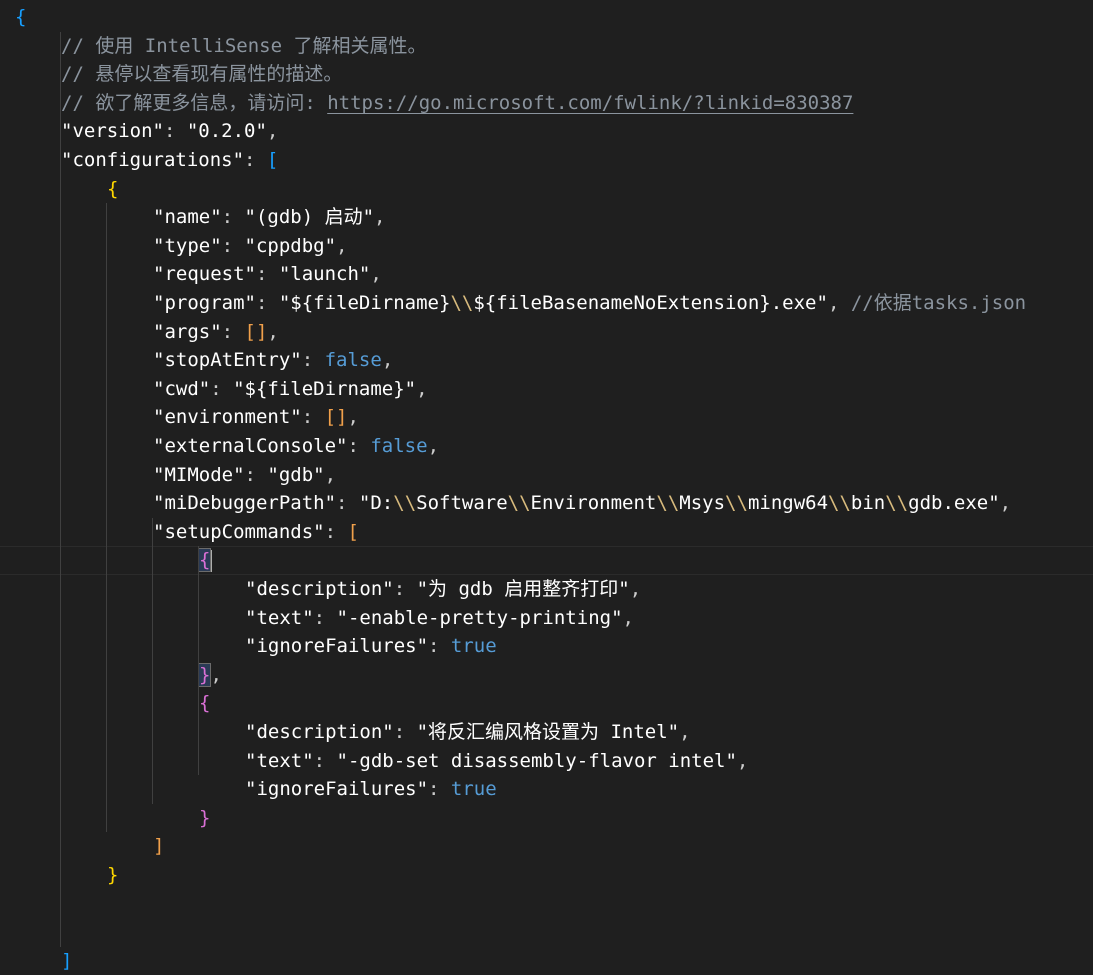 The height and width of the screenshot is (975, 1093). Describe the element at coordinates (468, 732) in the screenshot. I see `code-line-content: "description": "将反汇编风格设置为 Intel",` at that location.